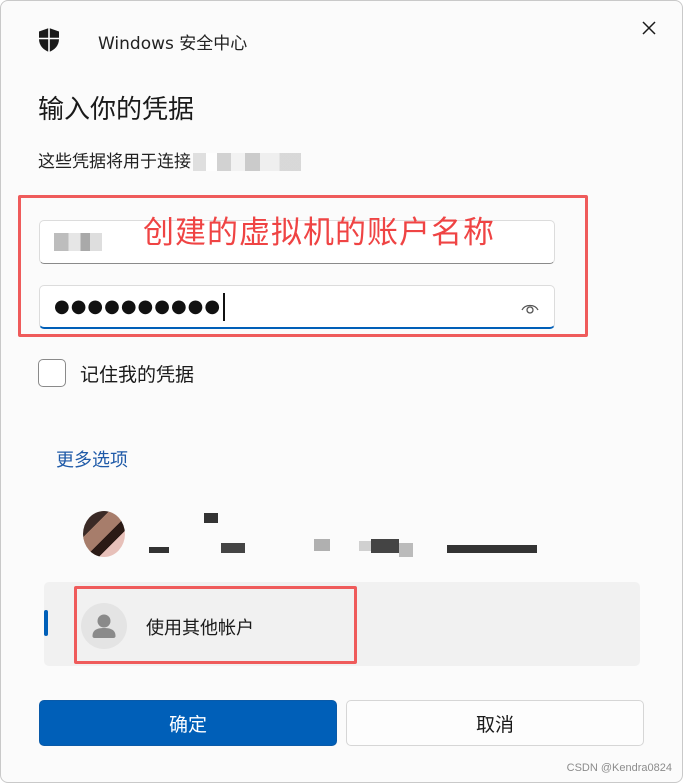  I want to click on account-item, so click(341, 534).